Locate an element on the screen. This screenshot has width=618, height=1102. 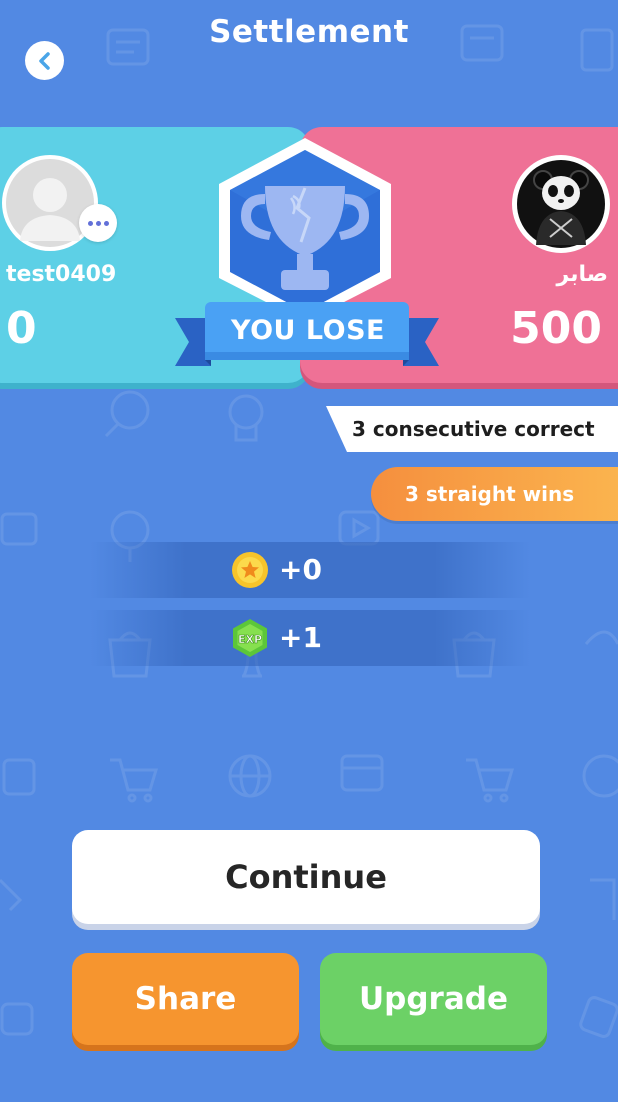
chat-button is located at coordinates (98, 223).